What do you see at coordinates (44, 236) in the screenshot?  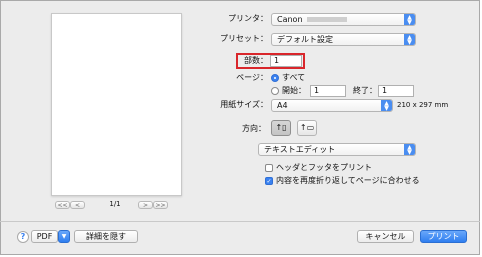 I see `pdf-button: PDF` at bounding box center [44, 236].